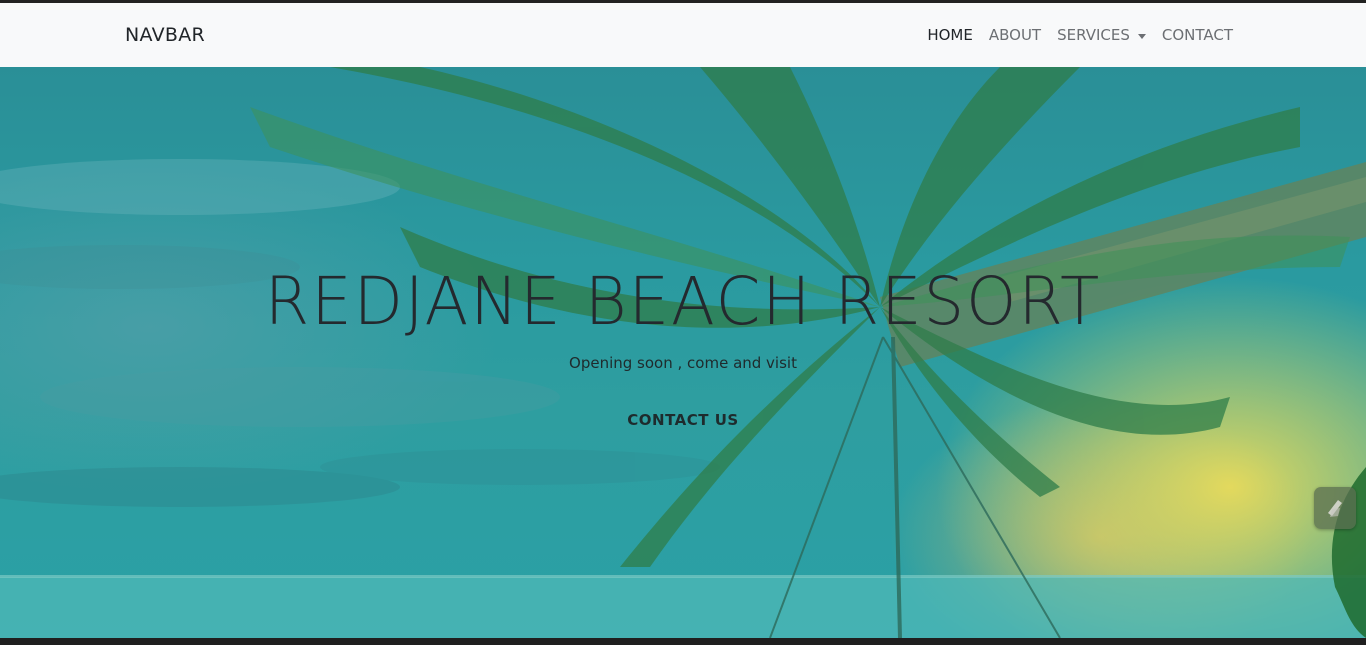 Image resolution: width=1366 pixels, height=645 pixels. Describe the element at coordinates (683, 35) in the screenshot. I see `navbar: NAVBAR HOME ABOUT SERVICES CONTACT` at that location.